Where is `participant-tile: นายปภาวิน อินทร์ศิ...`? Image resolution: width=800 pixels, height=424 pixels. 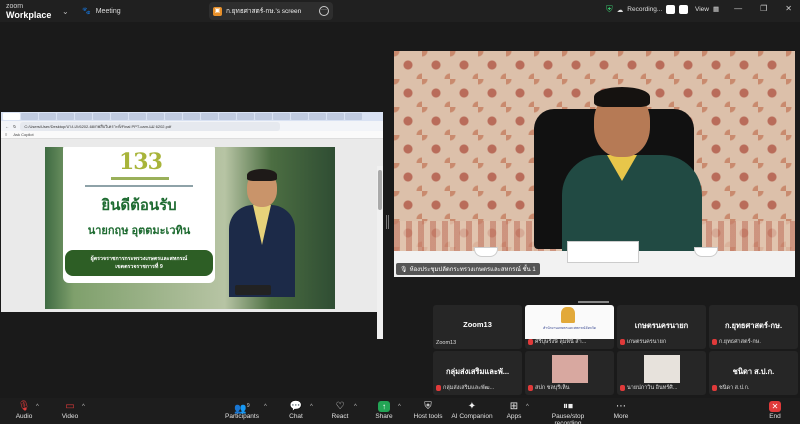
participant-tile: นายปภาวิน อินทร์ศิ... is located at coordinates (661, 373).